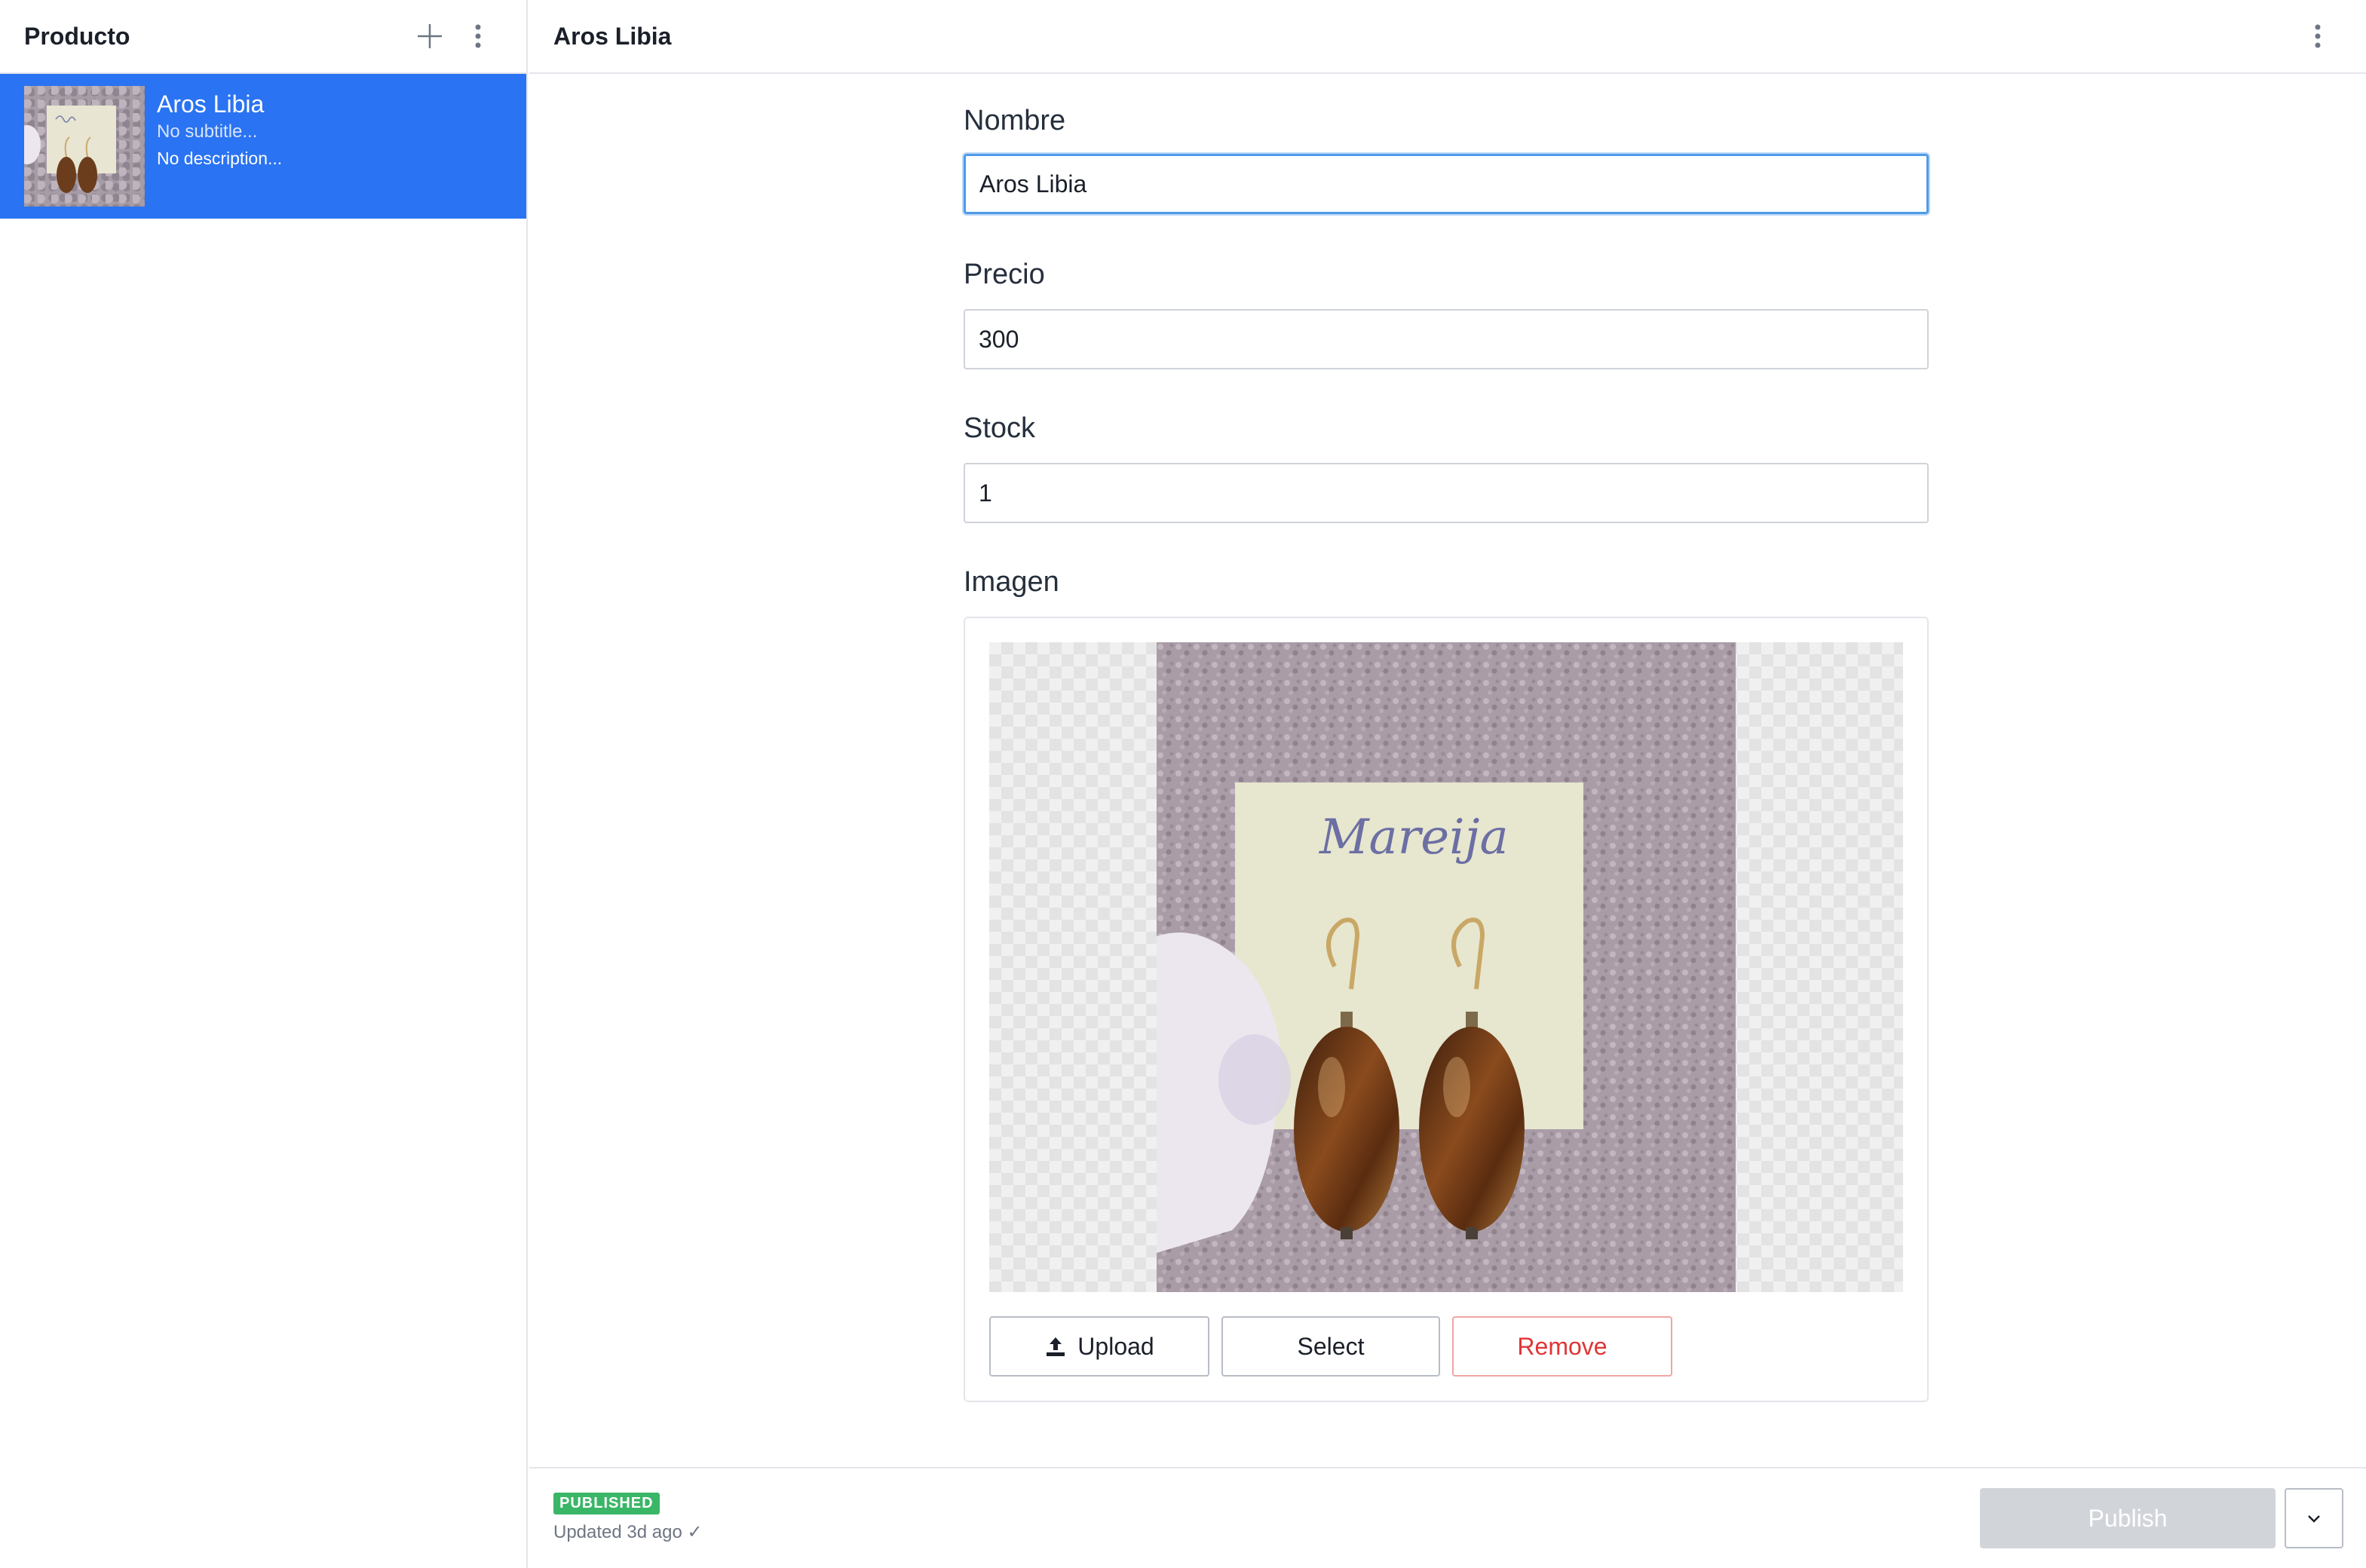 This screenshot has width=2366, height=1568. I want to click on svg-text: Mareija, so click(1414, 837).